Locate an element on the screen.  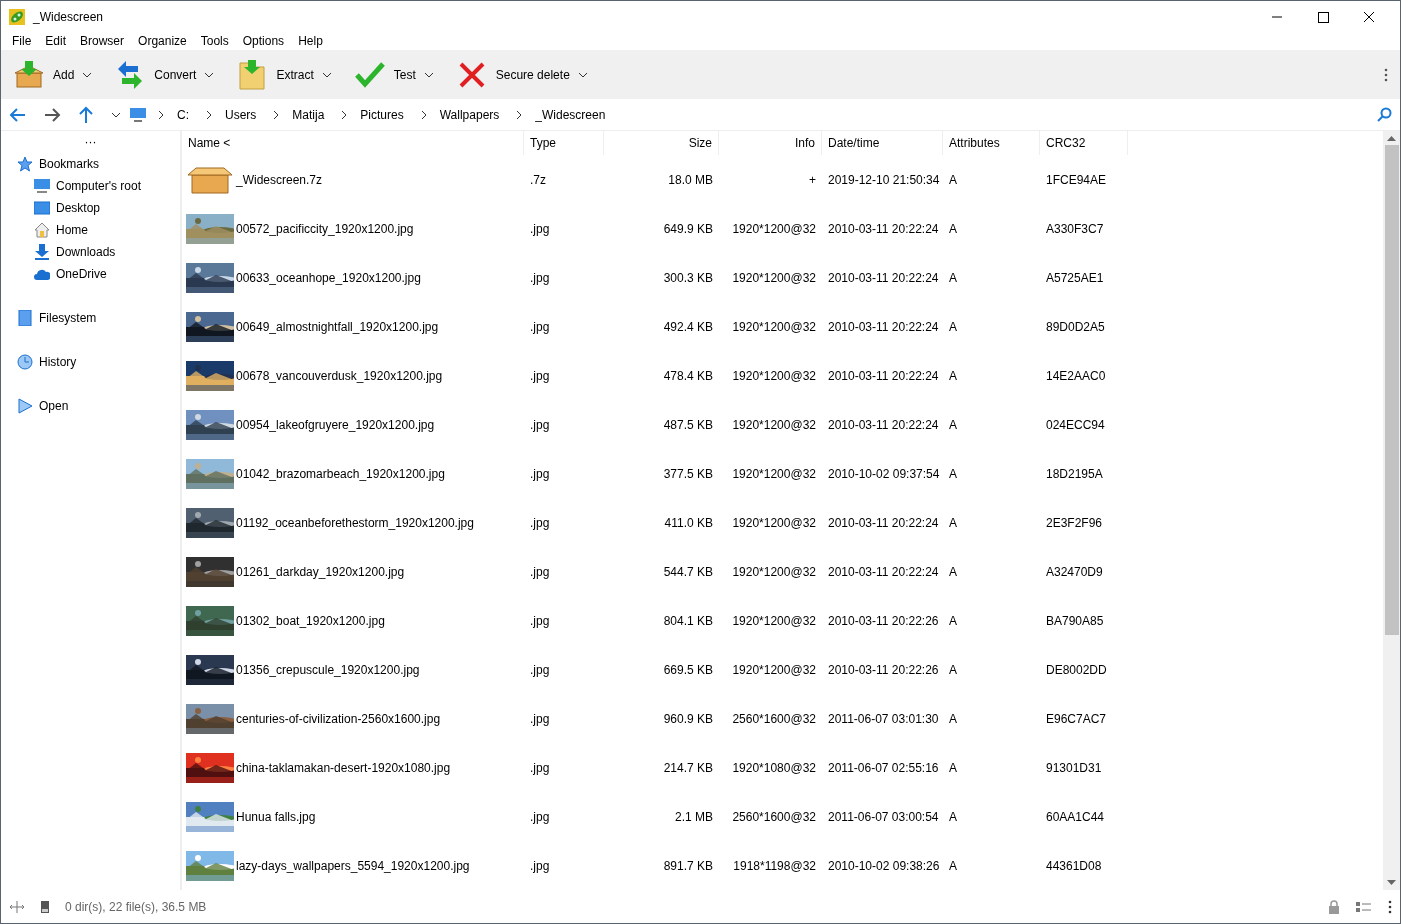
column-header: Name < is located at coordinates (353, 143).